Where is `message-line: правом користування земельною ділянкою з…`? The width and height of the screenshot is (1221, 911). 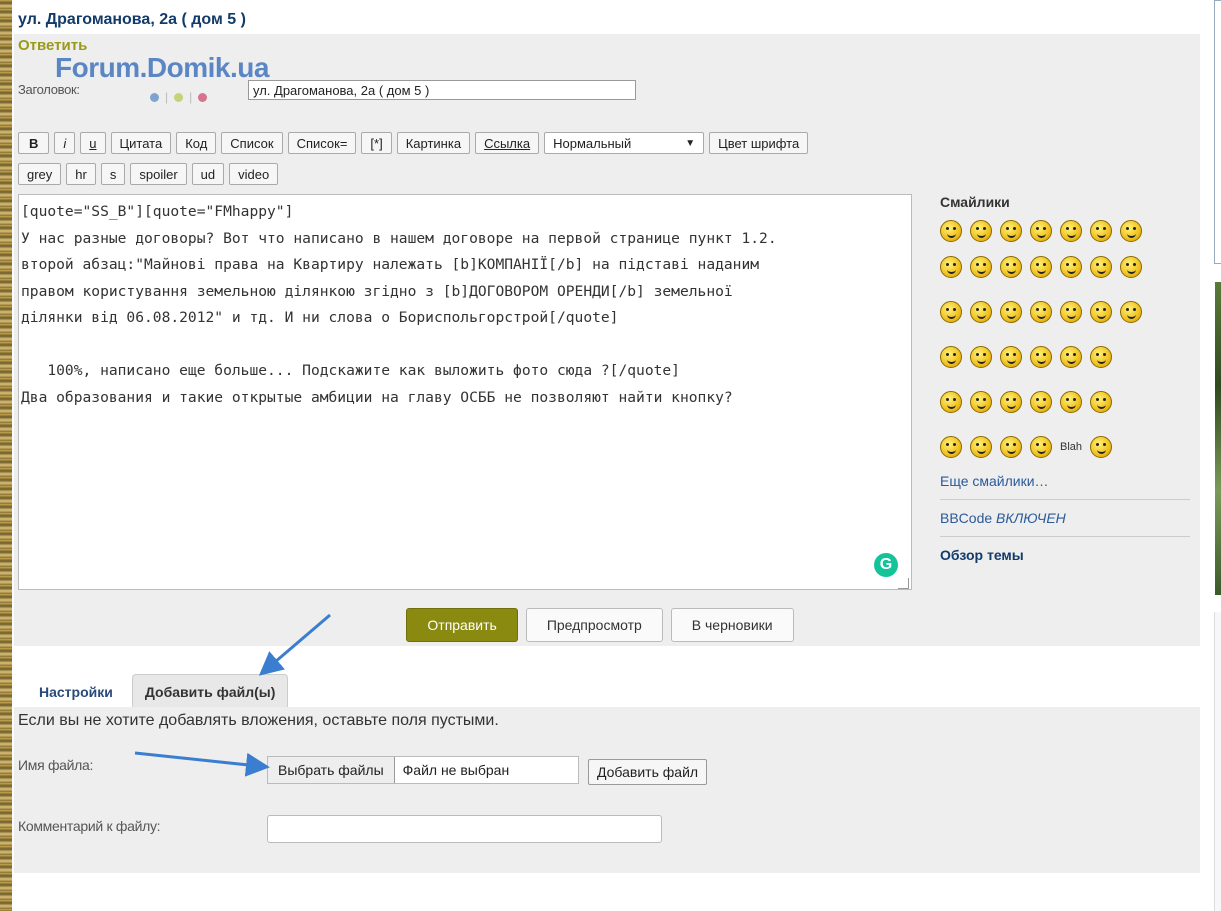
message-line: правом користування земельною ділянкою з… is located at coordinates (377, 291).